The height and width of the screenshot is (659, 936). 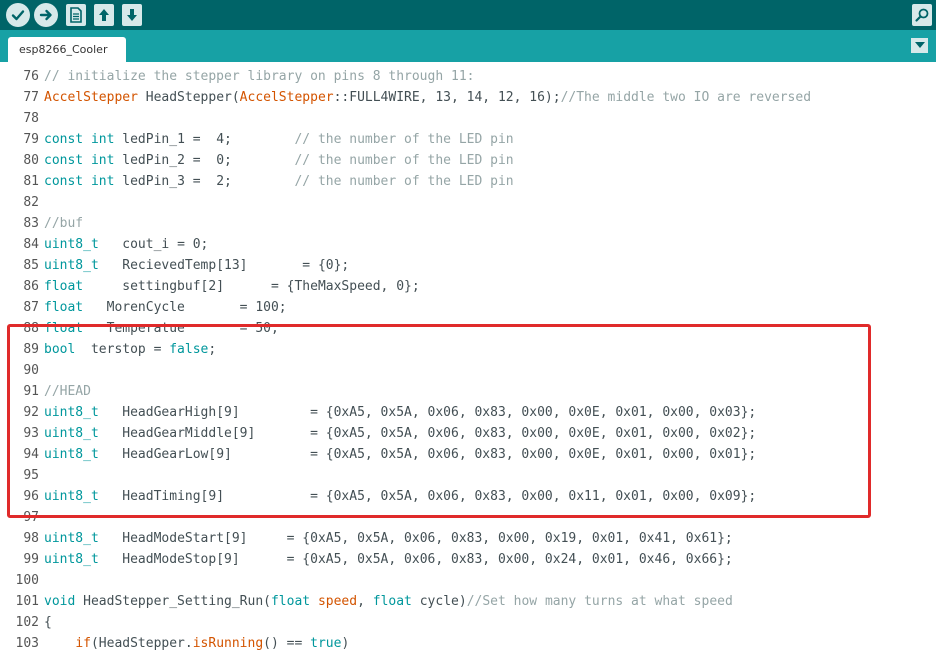 I want to click on line-number: 85, so click(x=31, y=265).